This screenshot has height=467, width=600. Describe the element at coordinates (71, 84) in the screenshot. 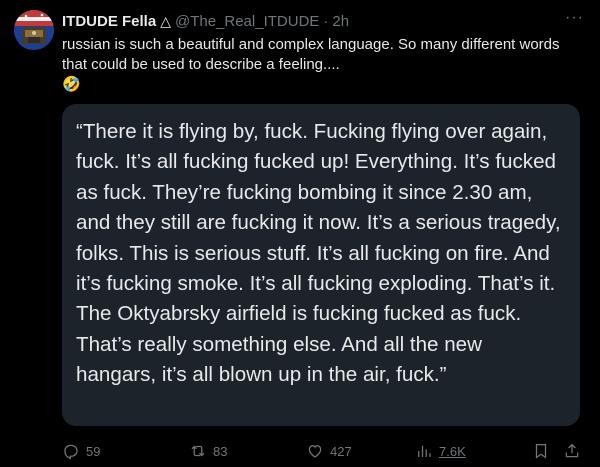

I see `rofl-emoji: 🤣` at that location.